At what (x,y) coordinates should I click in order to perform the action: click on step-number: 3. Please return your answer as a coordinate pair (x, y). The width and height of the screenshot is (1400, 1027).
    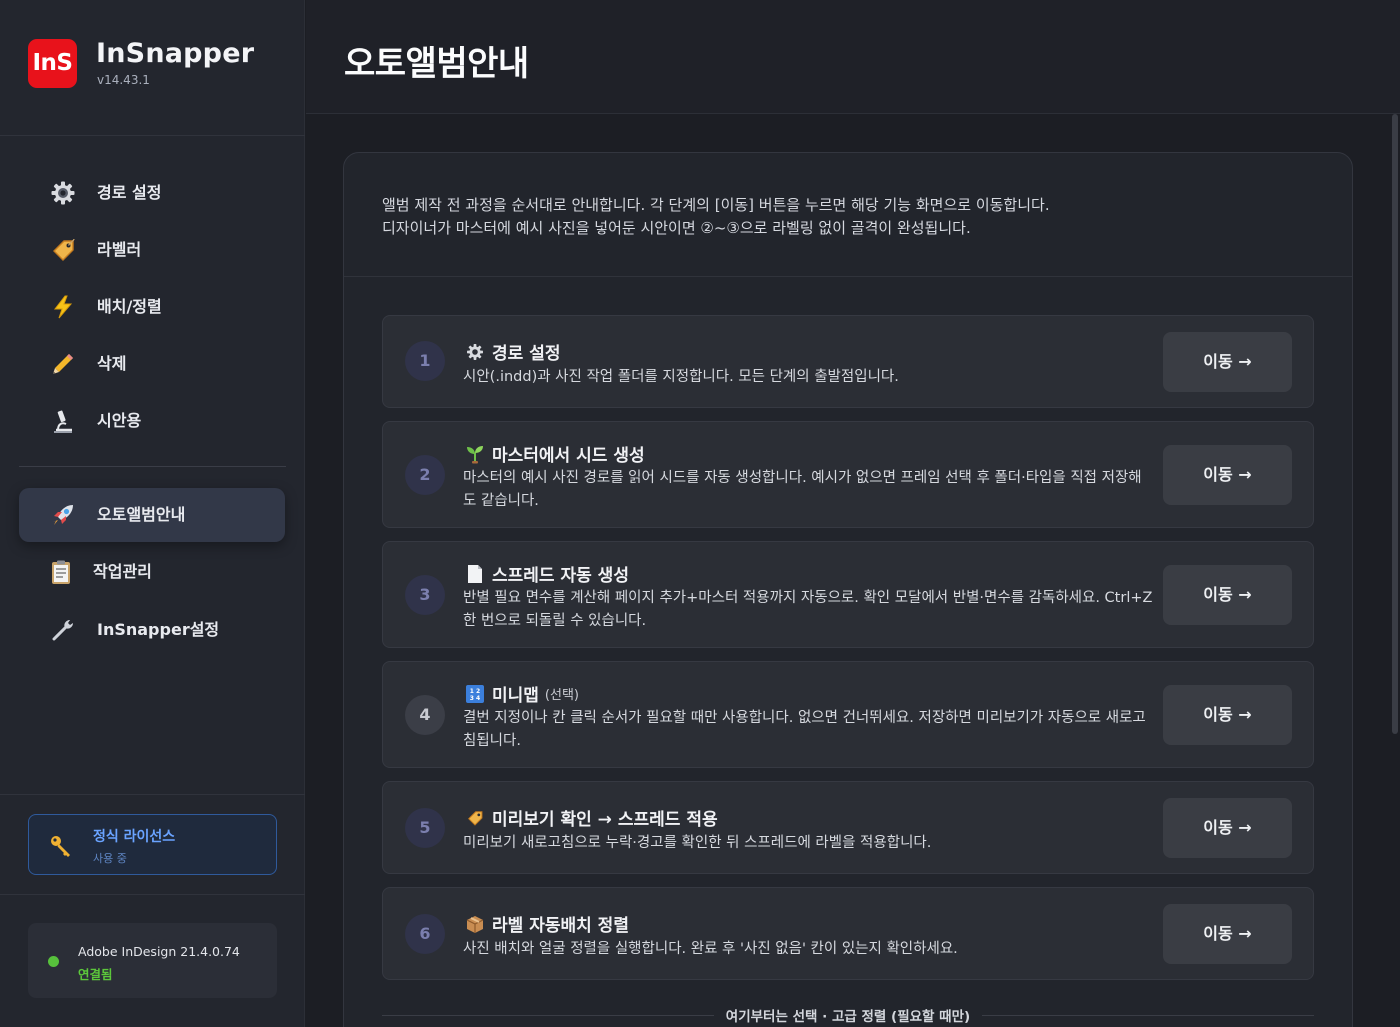
    Looking at the image, I should click on (425, 595).